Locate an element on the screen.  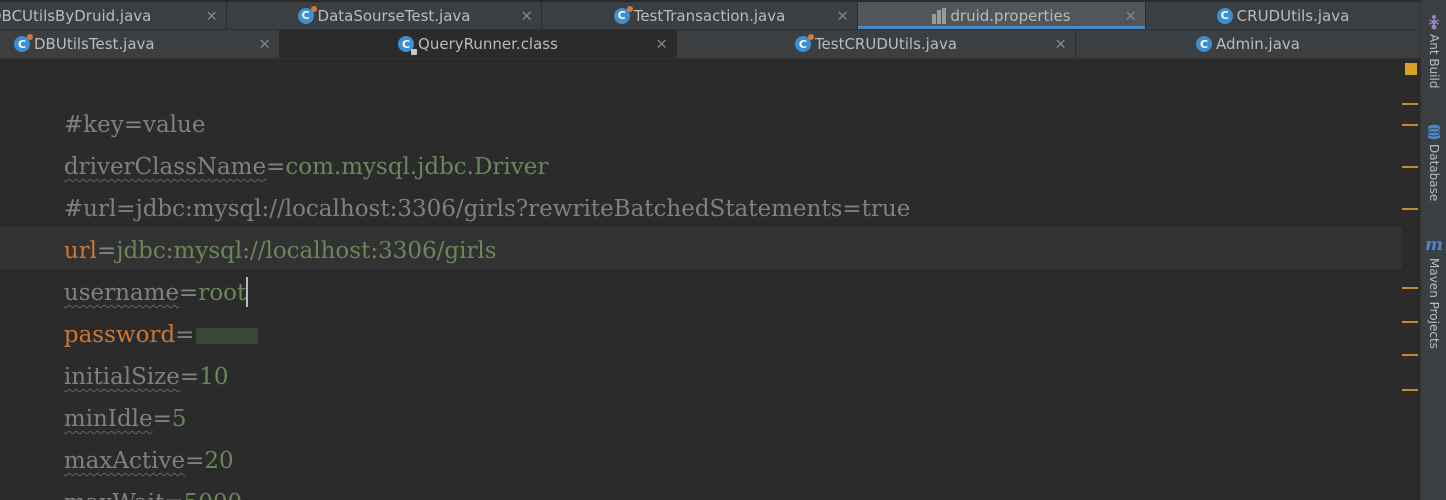
tab-crudutils: C CRUDUtils.java is located at coordinates (1283, 15).